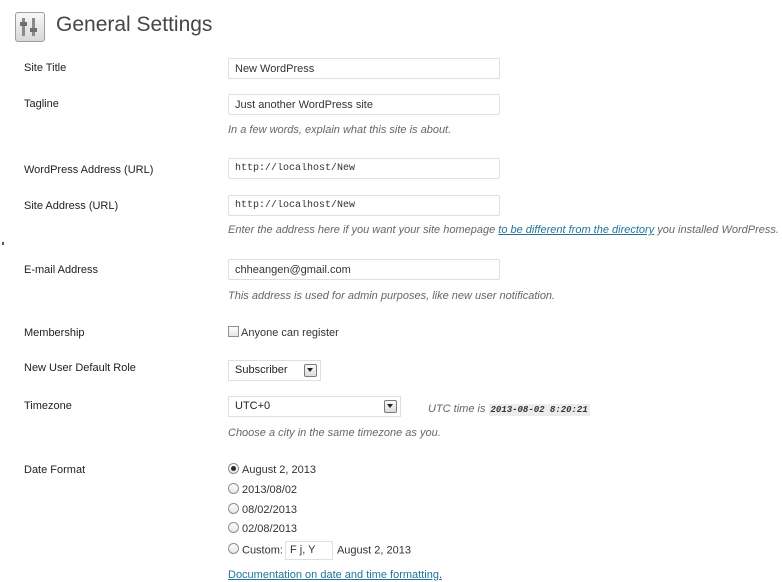 Image resolution: width=782 pixels, height=582 pixels. Describe the element at coordinates (61, 270) in the screenshot. I see `email-label: E-mail Address` at that location.